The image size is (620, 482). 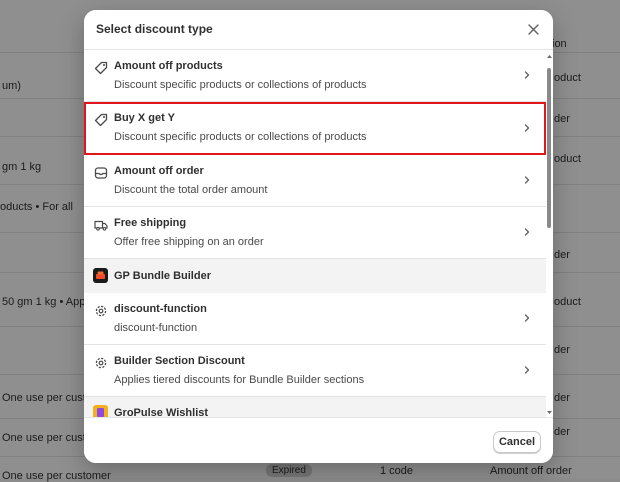 I want to click on close-button, so click(x=533, y=29).